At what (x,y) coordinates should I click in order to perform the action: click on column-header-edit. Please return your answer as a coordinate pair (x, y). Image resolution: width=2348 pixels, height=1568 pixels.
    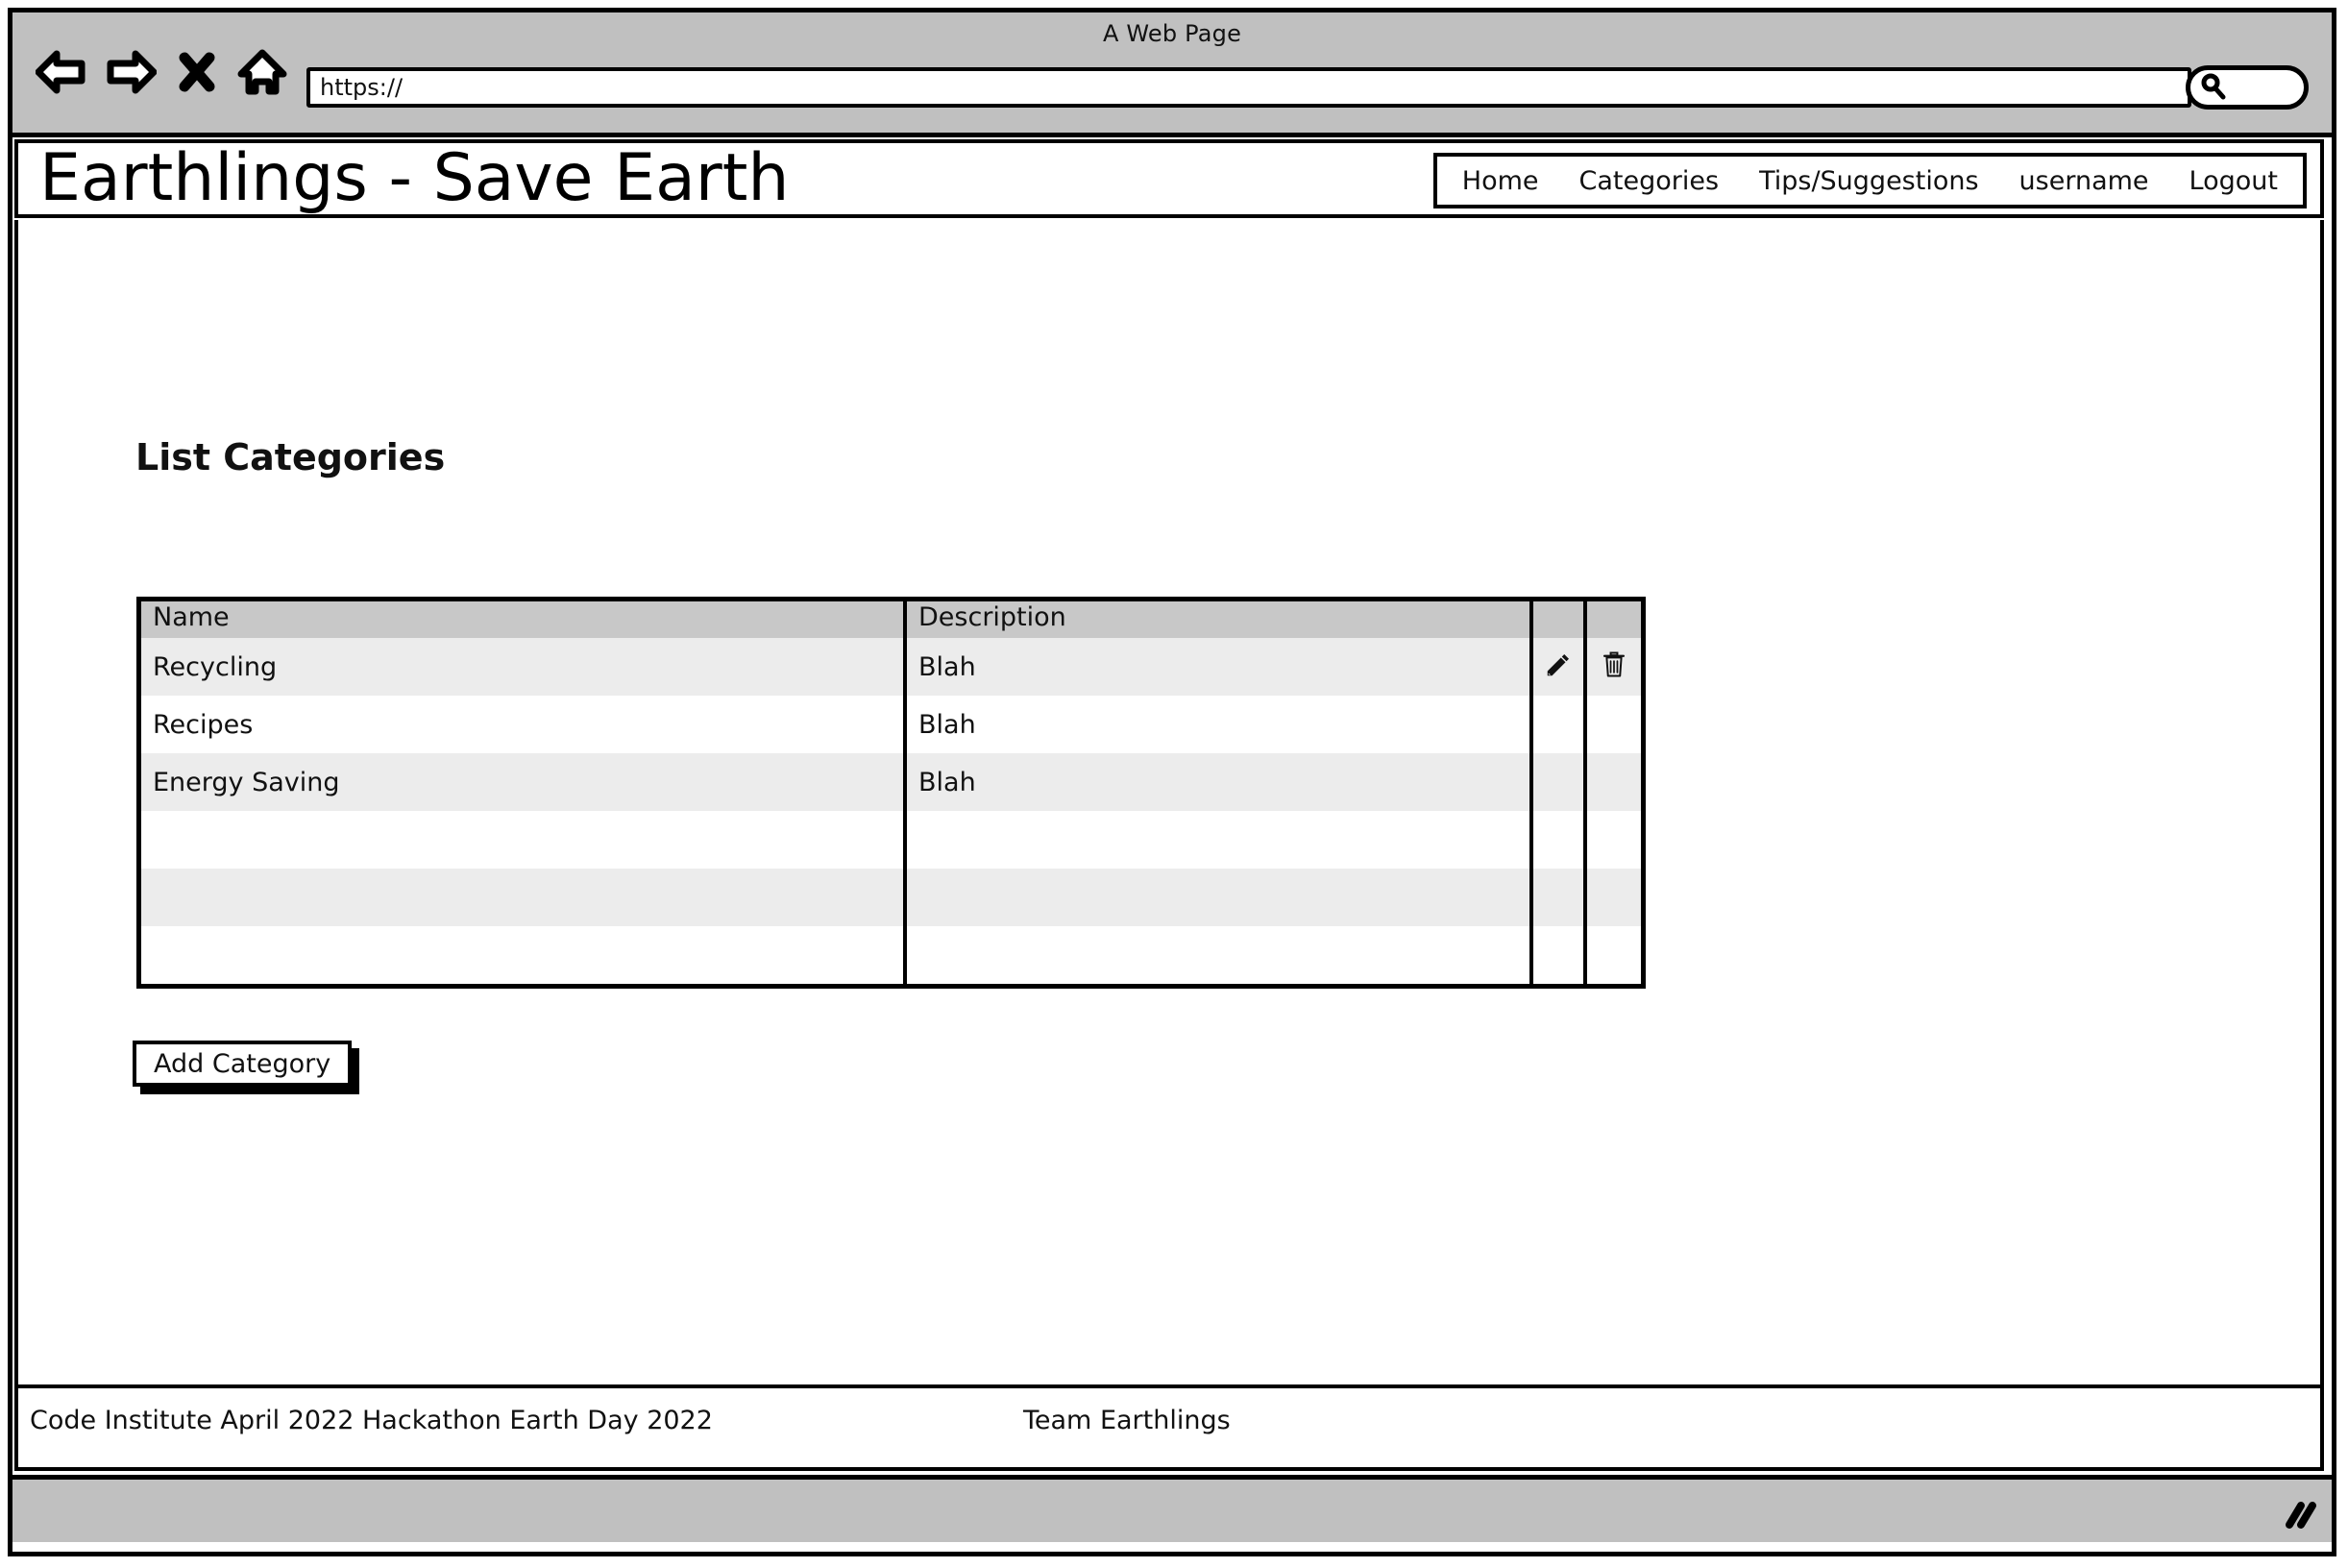
    Looking at the image, I should click on (1560, 620).